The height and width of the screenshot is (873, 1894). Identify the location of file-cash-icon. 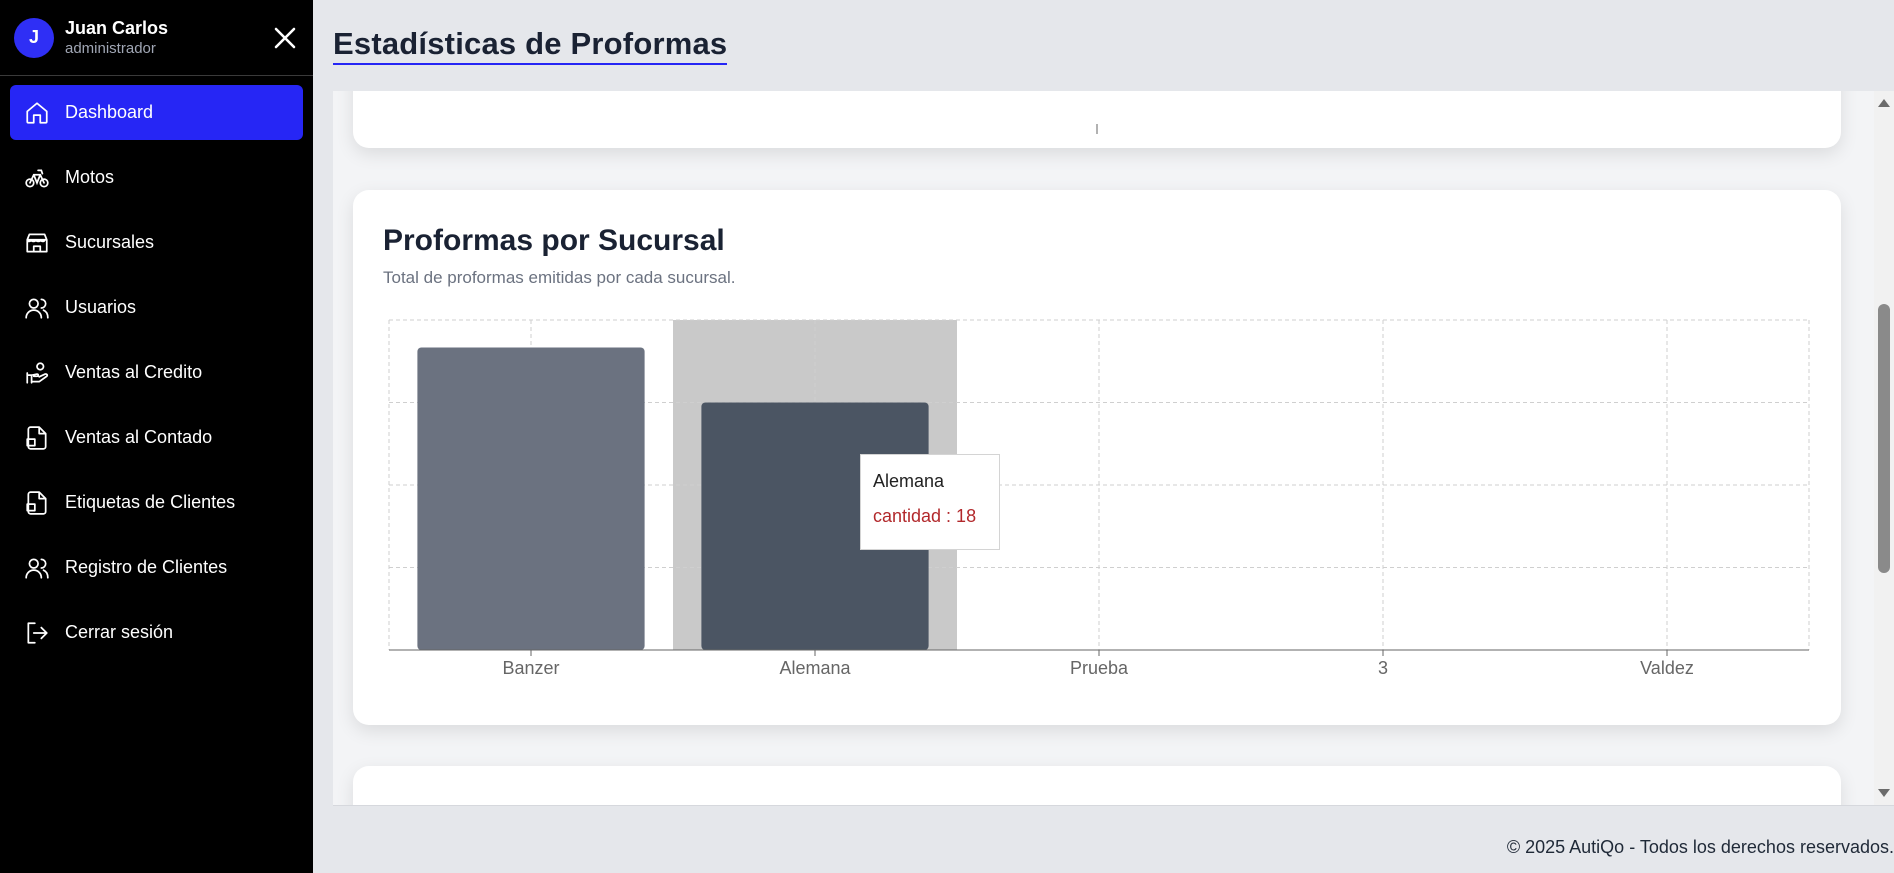
(37, 438).